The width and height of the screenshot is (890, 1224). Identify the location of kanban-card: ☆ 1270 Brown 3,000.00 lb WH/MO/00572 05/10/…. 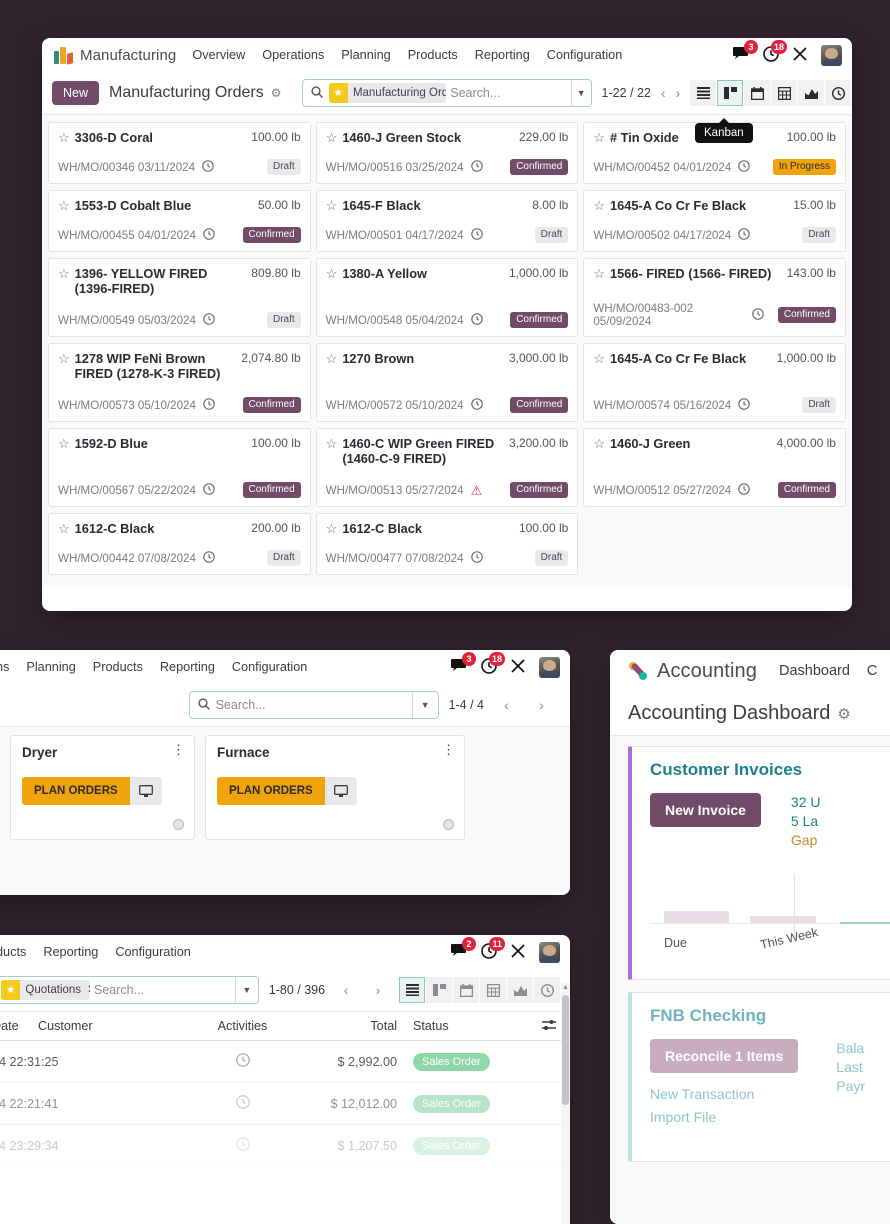
(447, 382).